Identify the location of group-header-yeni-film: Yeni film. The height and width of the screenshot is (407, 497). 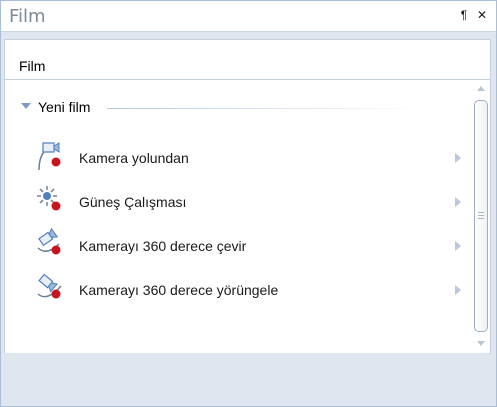
(231, 108).